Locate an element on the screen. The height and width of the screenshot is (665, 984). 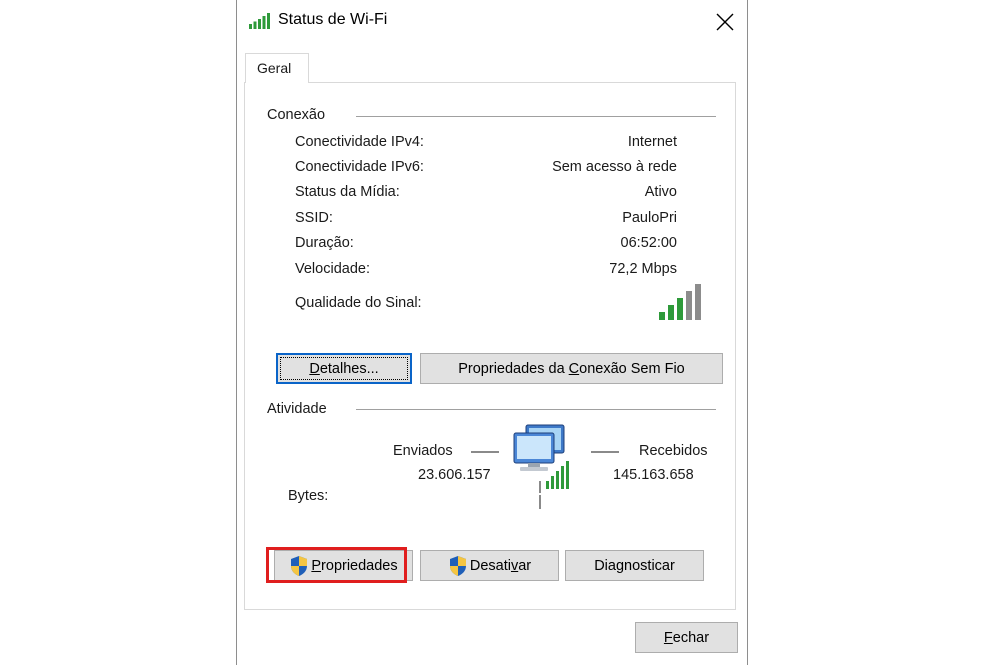
duration-value: 06:52:00 is located at coordinates (648, 243).